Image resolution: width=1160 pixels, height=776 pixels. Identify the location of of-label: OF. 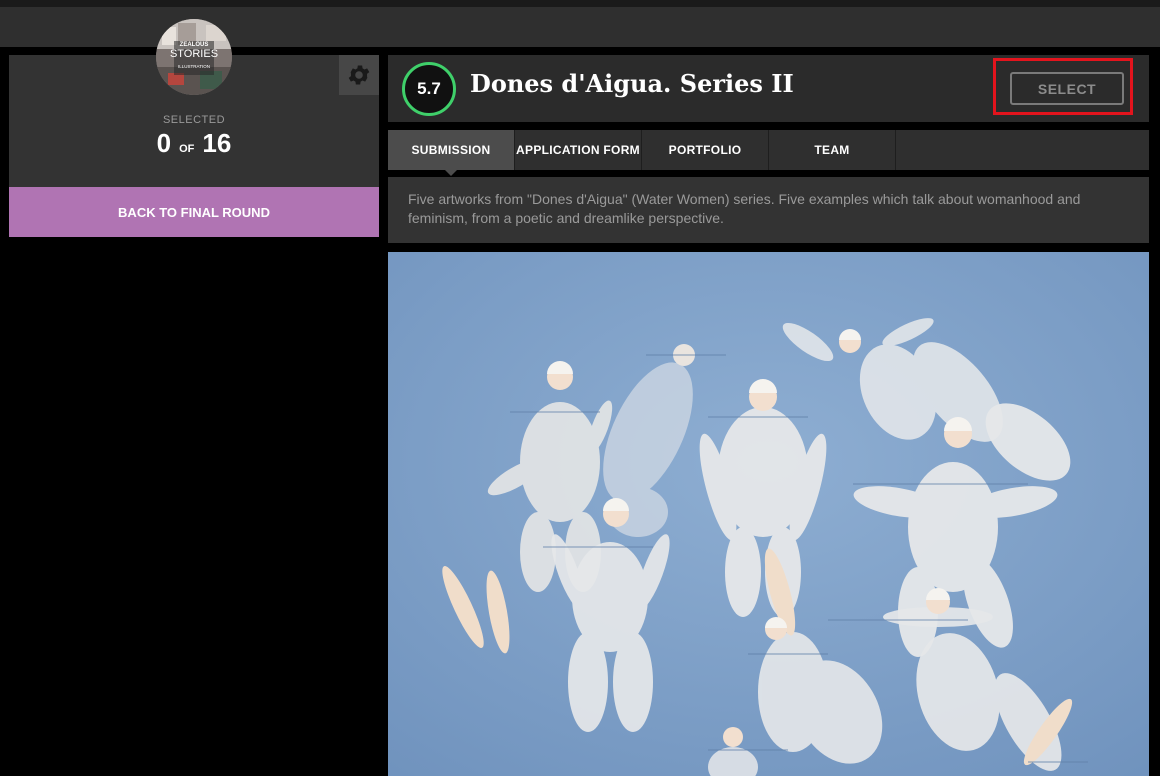
(187, 149).